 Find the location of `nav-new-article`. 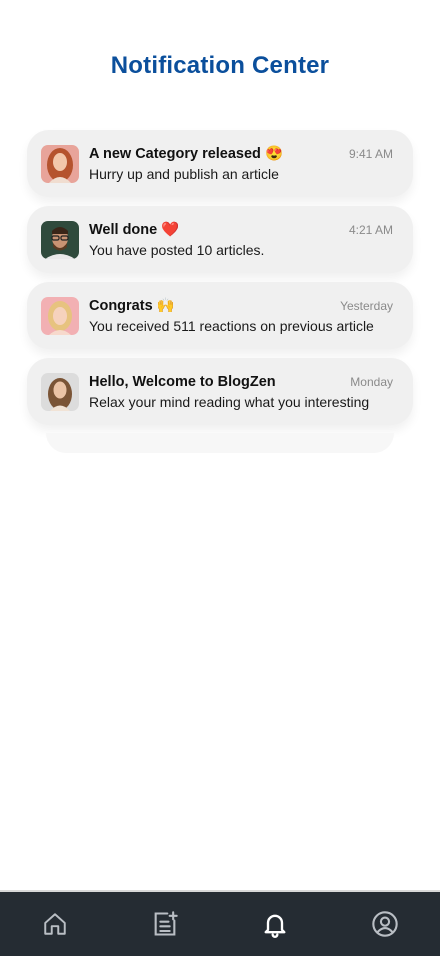

nav-new-article is located at coordinates (165, 924).